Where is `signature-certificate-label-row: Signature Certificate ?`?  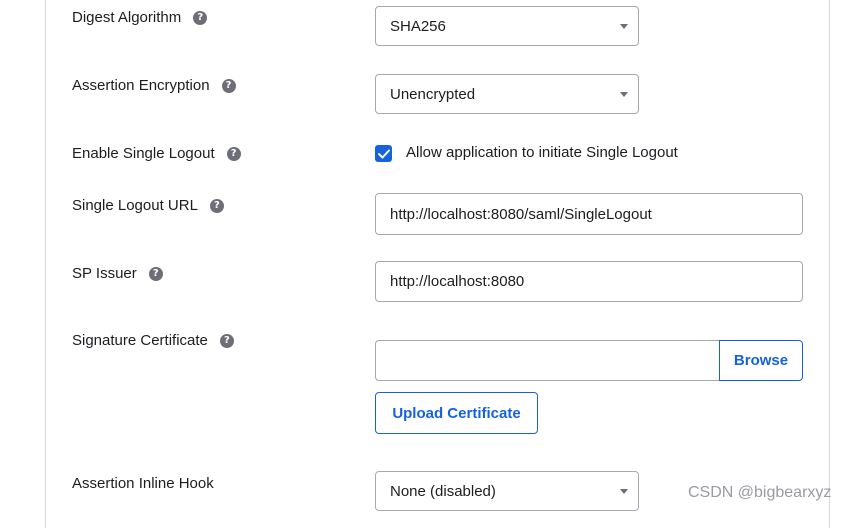 signature-certificate-label-row: Signature Certificate ? is located at coordinates (153, 340).